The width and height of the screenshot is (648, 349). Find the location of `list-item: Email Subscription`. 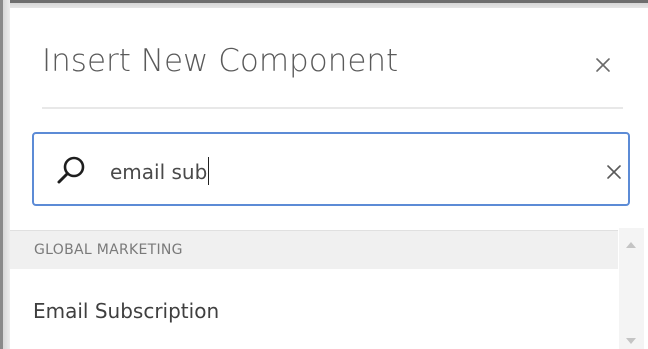

list-item: Email Subscription is located at coordinates (314, 311).